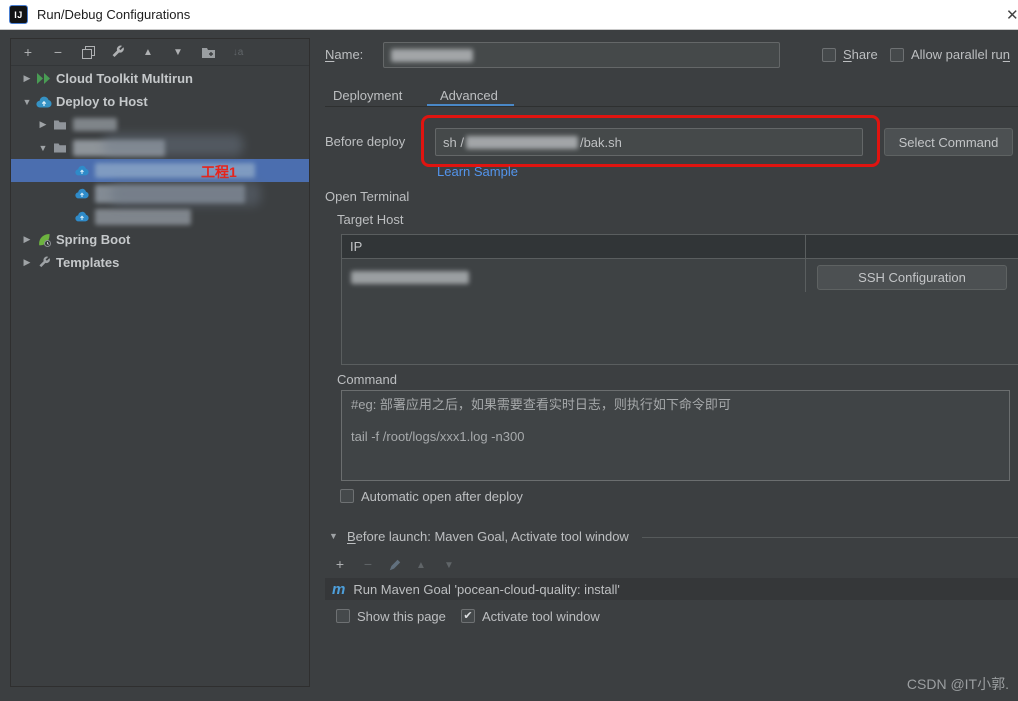  What do you see at coordinates (438, 436) in the screenshot?
I see `command-tail-line: tail -f /root/logs/xxx1.log -n300` at bounding box center [438, 436].